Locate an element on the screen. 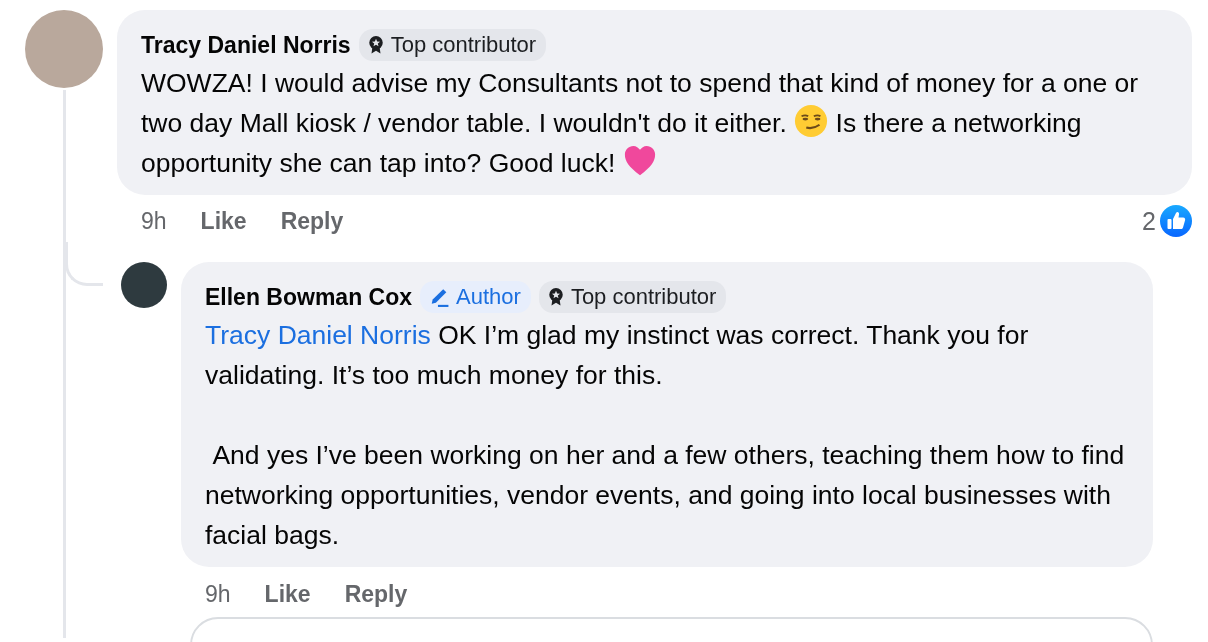 The height and width of the screenshot is (642, 1208). author-name: Ellen Bowman Cox is located at coordinates (309, 297).